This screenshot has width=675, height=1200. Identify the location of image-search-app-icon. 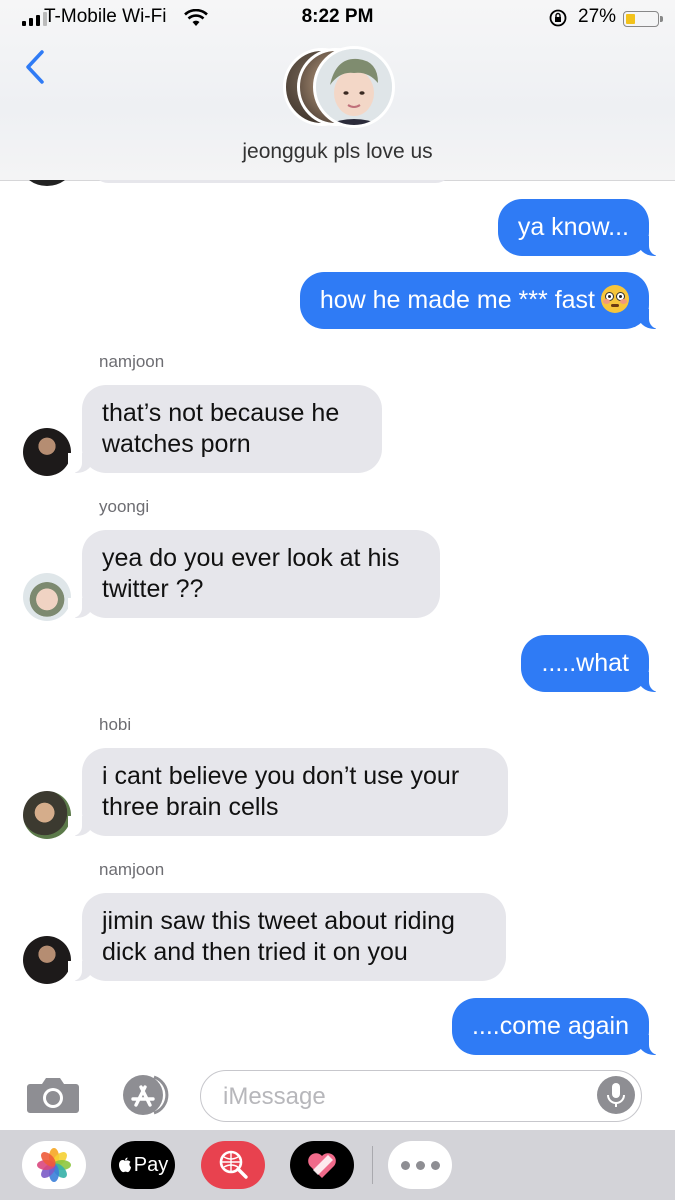
(233, 1165).